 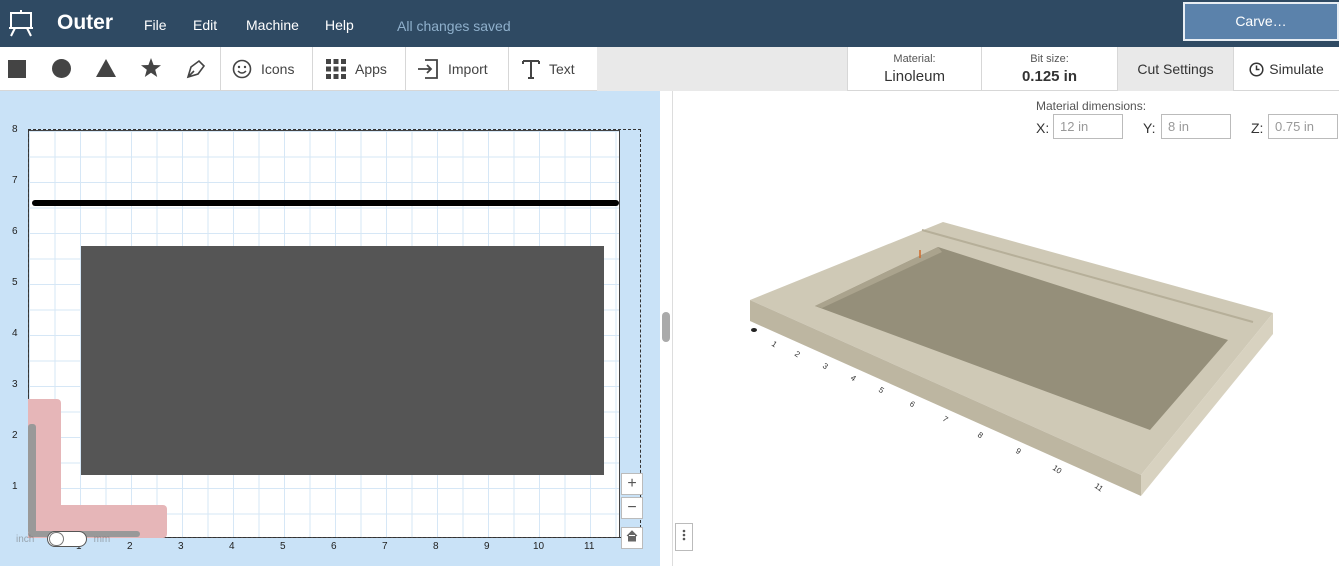 What do you see at coordinates (1049, 59) in the screenshot?
I see `bit-size-caption: Bit size:` at bounding box center [1049, 59].